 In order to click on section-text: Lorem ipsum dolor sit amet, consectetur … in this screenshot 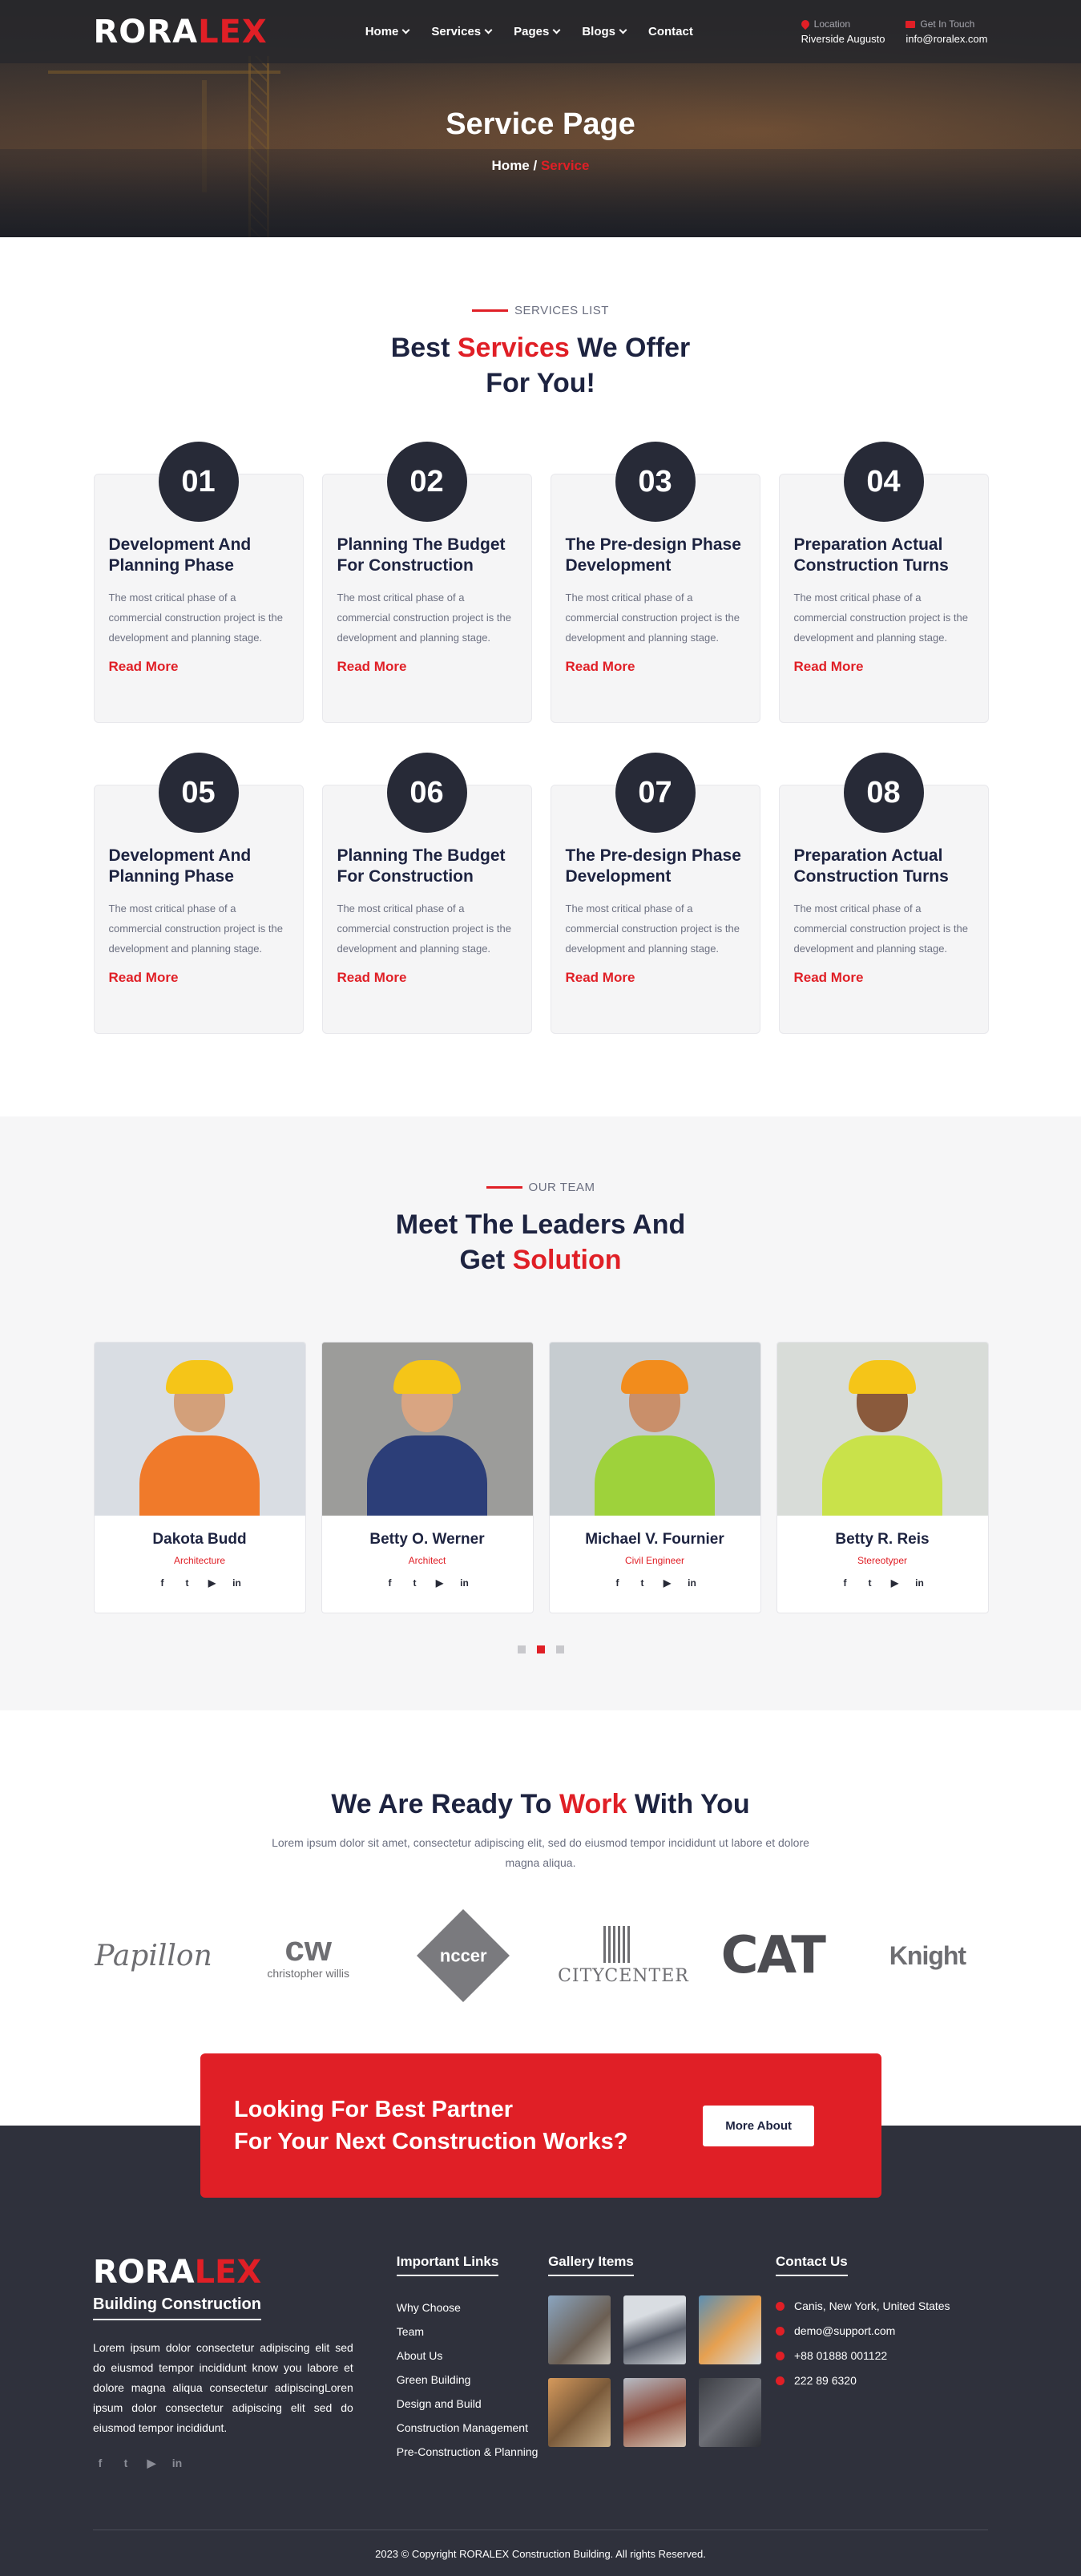, I will do `click(540, 1853)`.